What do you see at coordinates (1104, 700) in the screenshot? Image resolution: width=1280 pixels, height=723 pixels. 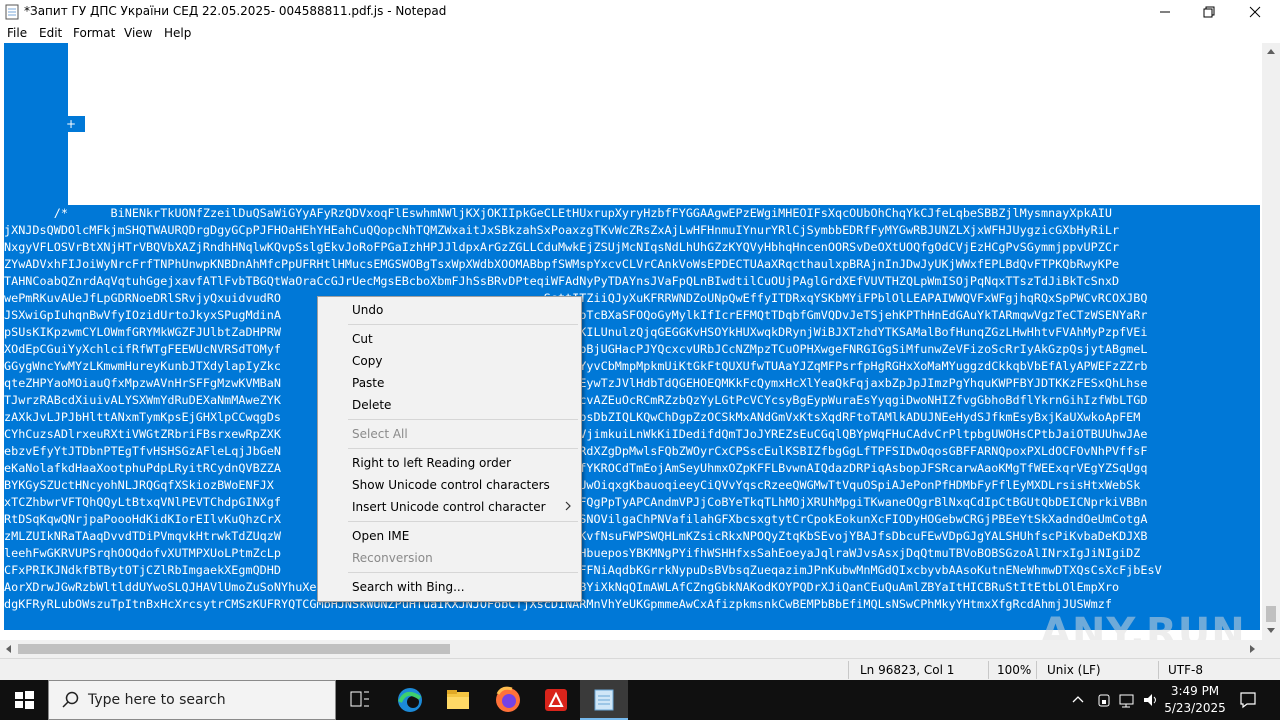 I see `security-icon` at bounding box center [1104, 700].